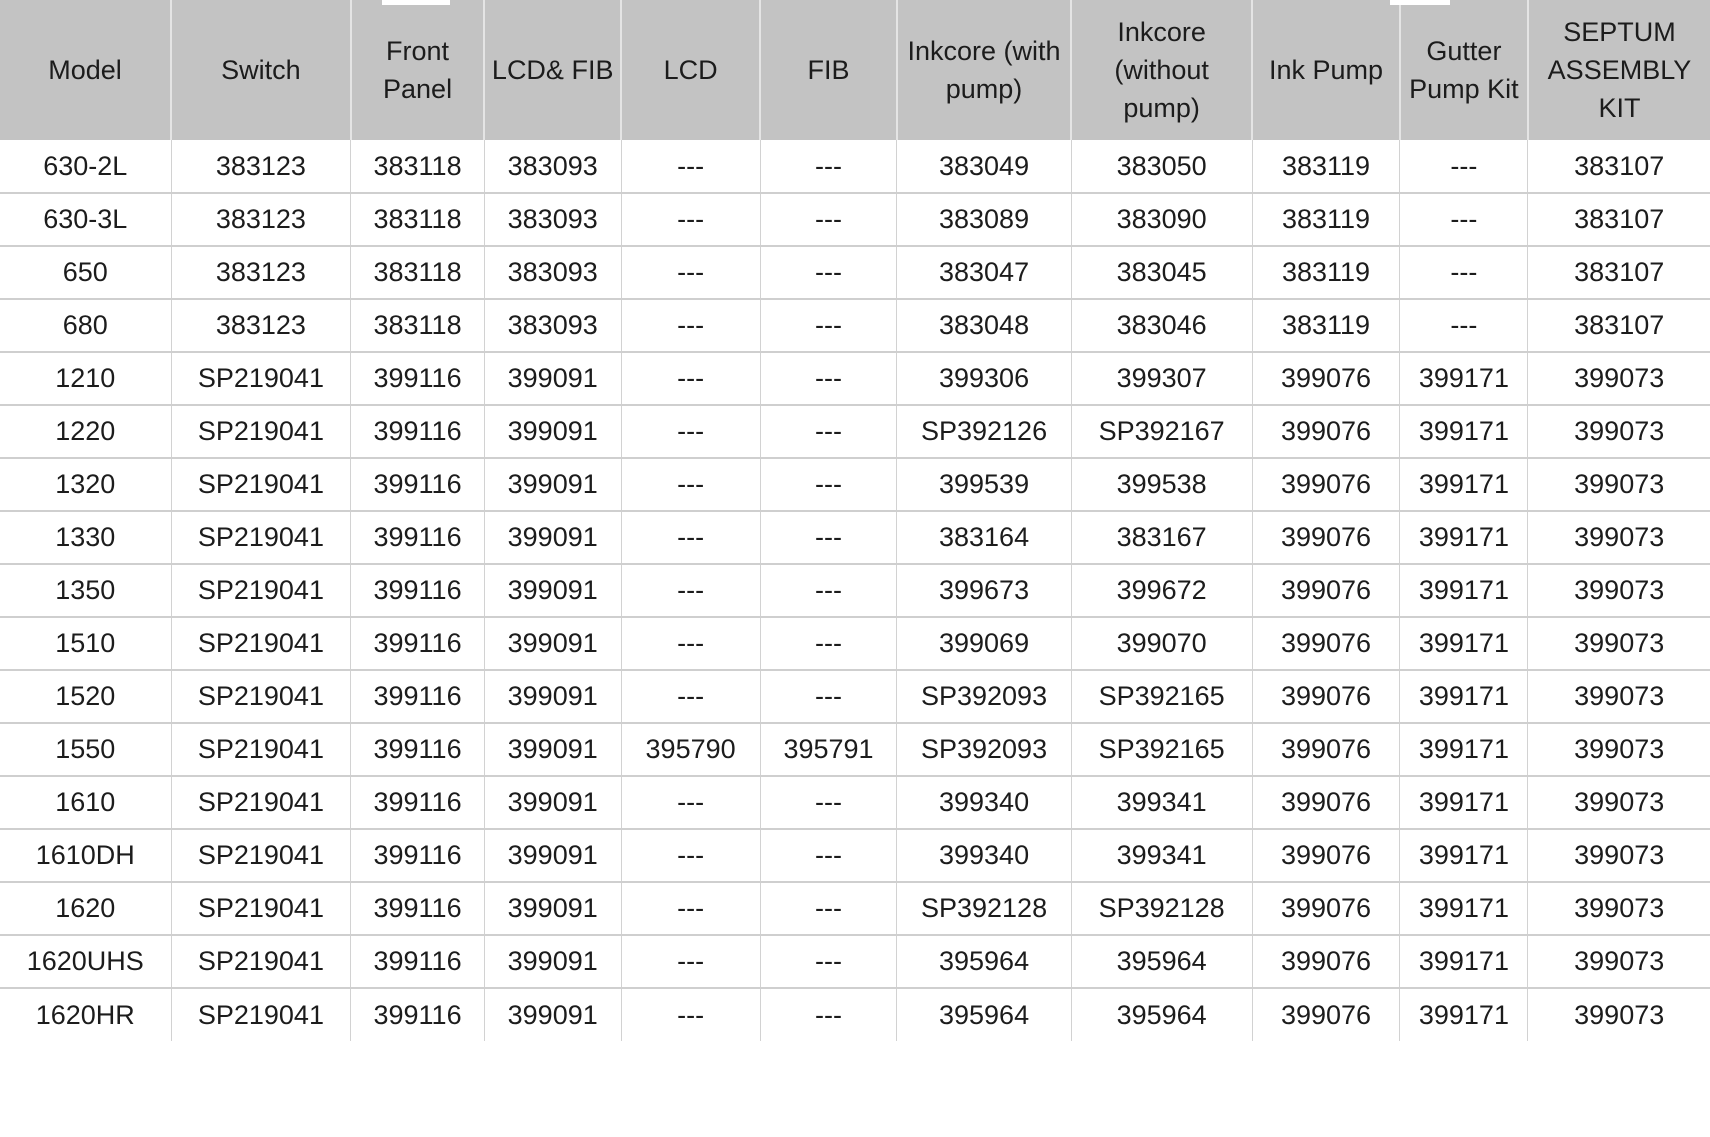 The width and height of the screenshot is (1710, 1137). Describe the element at coordinates (261, 70) in the screenshot. I see `column-header-switch: Switch` at that location.